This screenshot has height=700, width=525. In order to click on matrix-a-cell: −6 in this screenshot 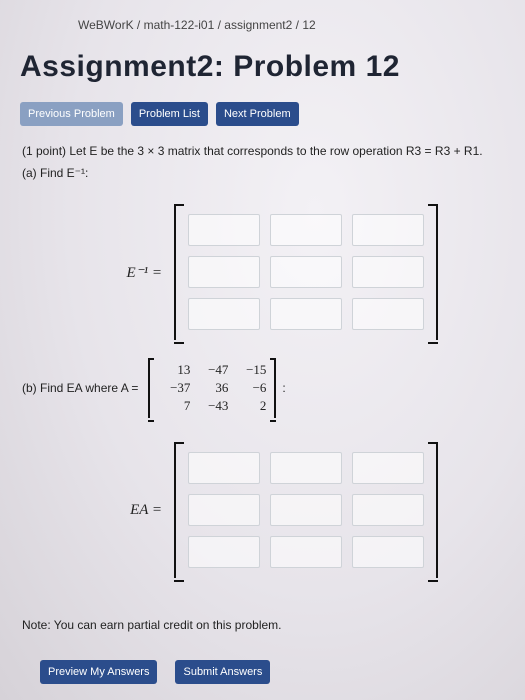, I will do `click(259, 387)`.